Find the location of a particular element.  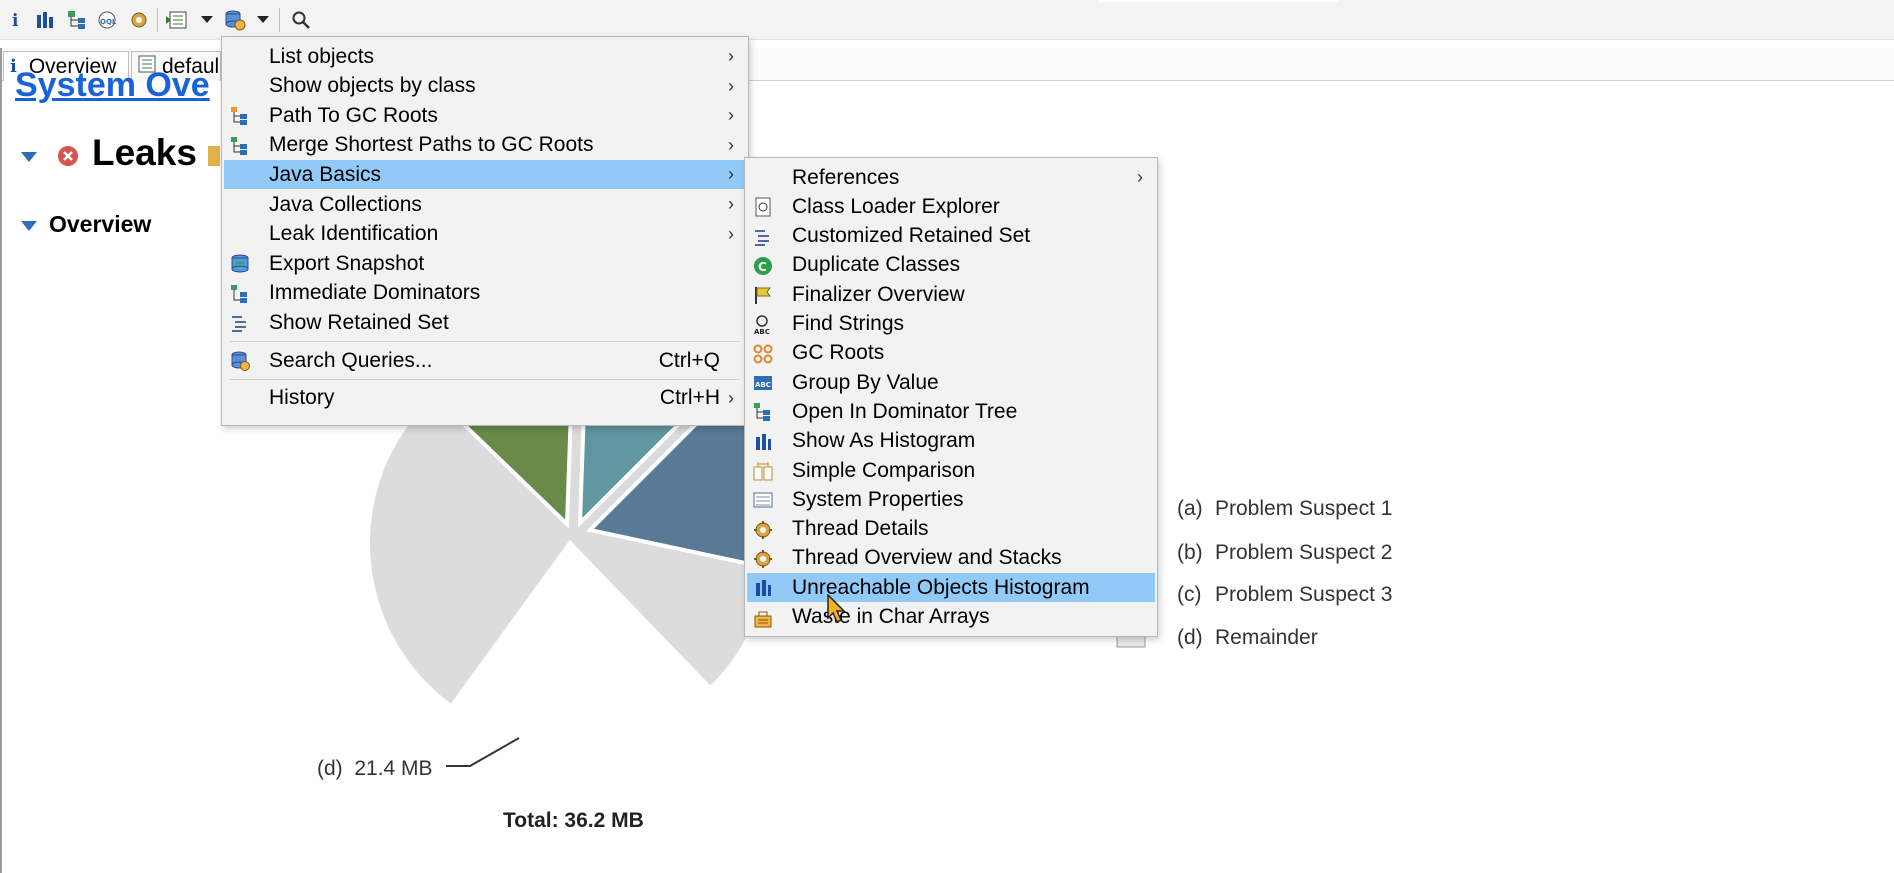

menu-item-label: System Properties is located at coordinates (878, 499).